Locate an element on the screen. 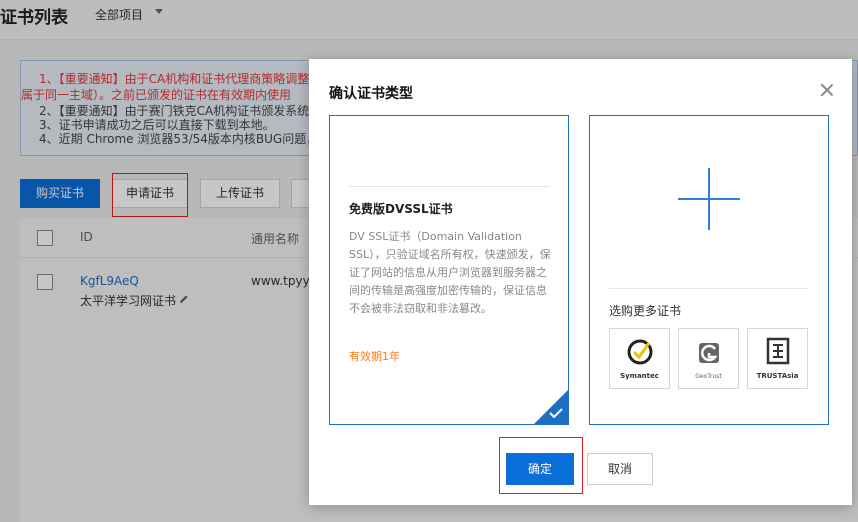 The width and height of the screenshot is (858, 522). more-certificates-label: 选购更多证书 is located at coordinates (645, 311).